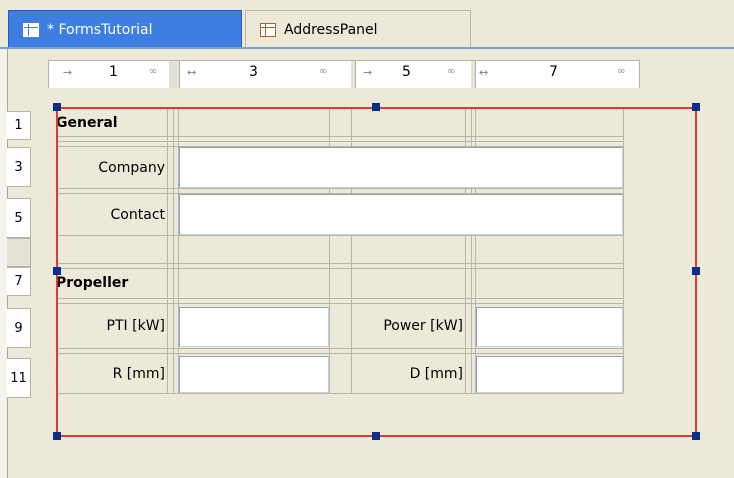 This screenshot has width=734, height=478. Describe the element at coordinates (19, 328) in the screenshot. I see `row-header-cell: 9` at that location.